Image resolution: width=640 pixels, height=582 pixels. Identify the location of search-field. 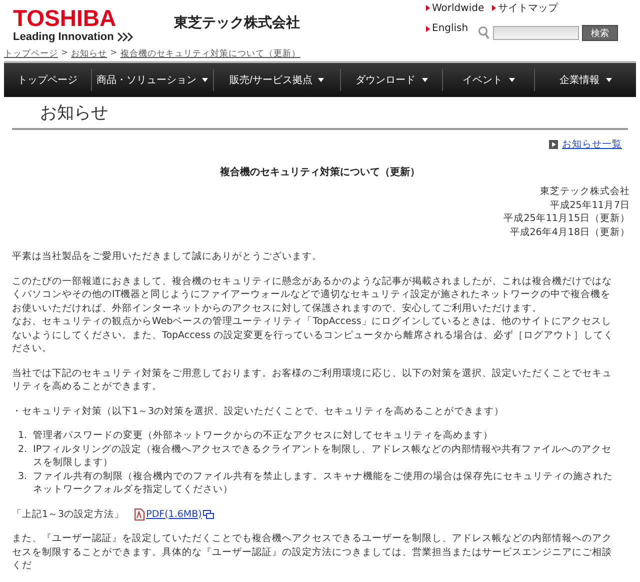
(536, 33).